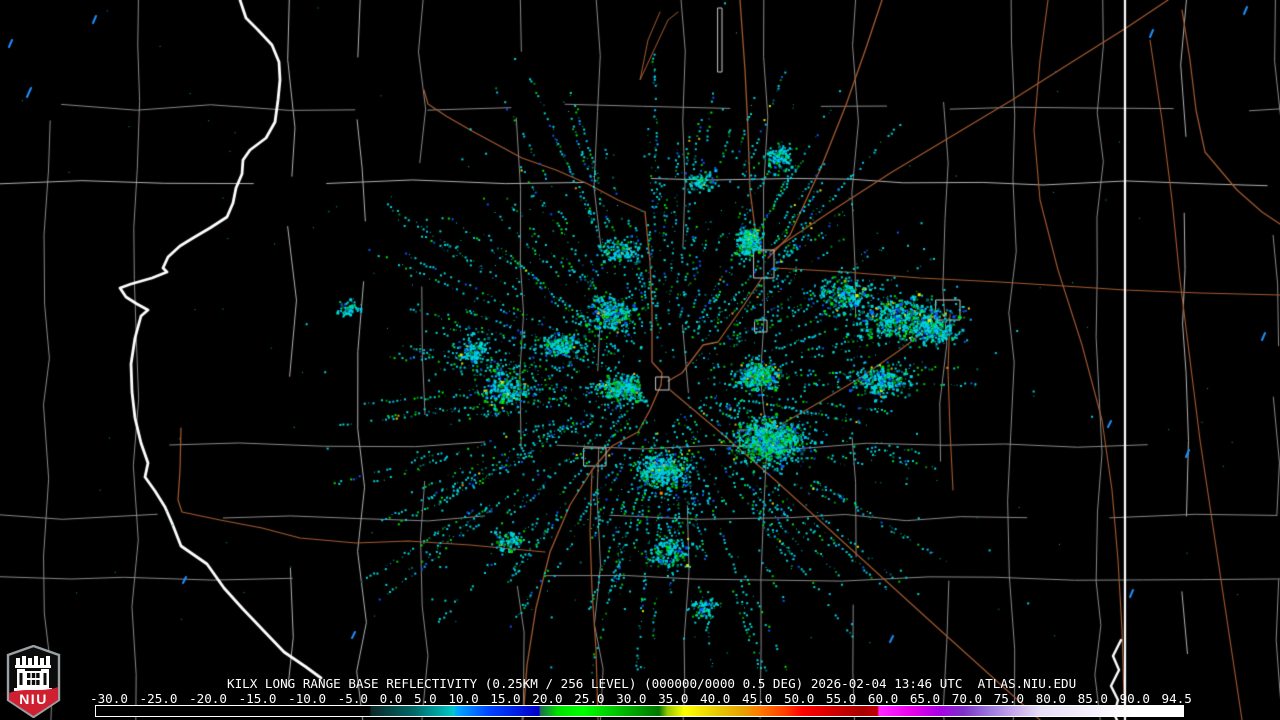 Image resolution: width=1280 pixels, height=720 pixels. I want to click on colorbar-tick-label: 50.0, so click(799, 698).